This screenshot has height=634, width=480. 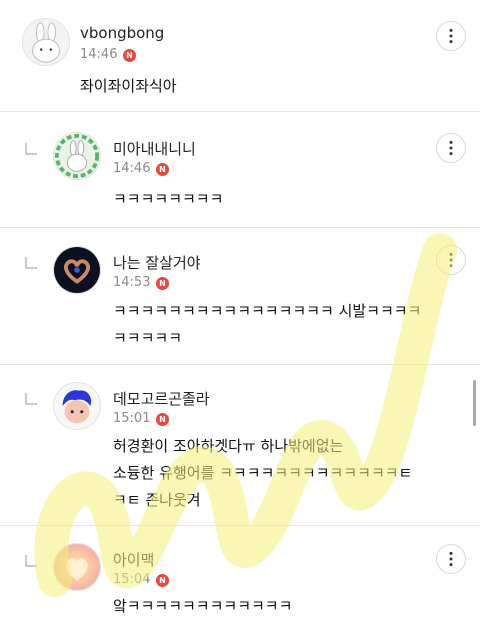 What do you see at coordinates (128, 86) in the screenshot?
I see `comment-text: 좌이좌이좌식아` at bounding box center [128, 86].